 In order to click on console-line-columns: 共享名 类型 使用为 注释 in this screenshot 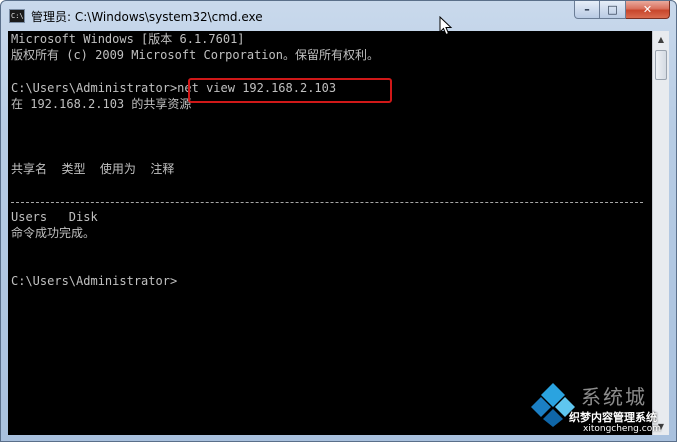, I will do `click(93, 169)`.